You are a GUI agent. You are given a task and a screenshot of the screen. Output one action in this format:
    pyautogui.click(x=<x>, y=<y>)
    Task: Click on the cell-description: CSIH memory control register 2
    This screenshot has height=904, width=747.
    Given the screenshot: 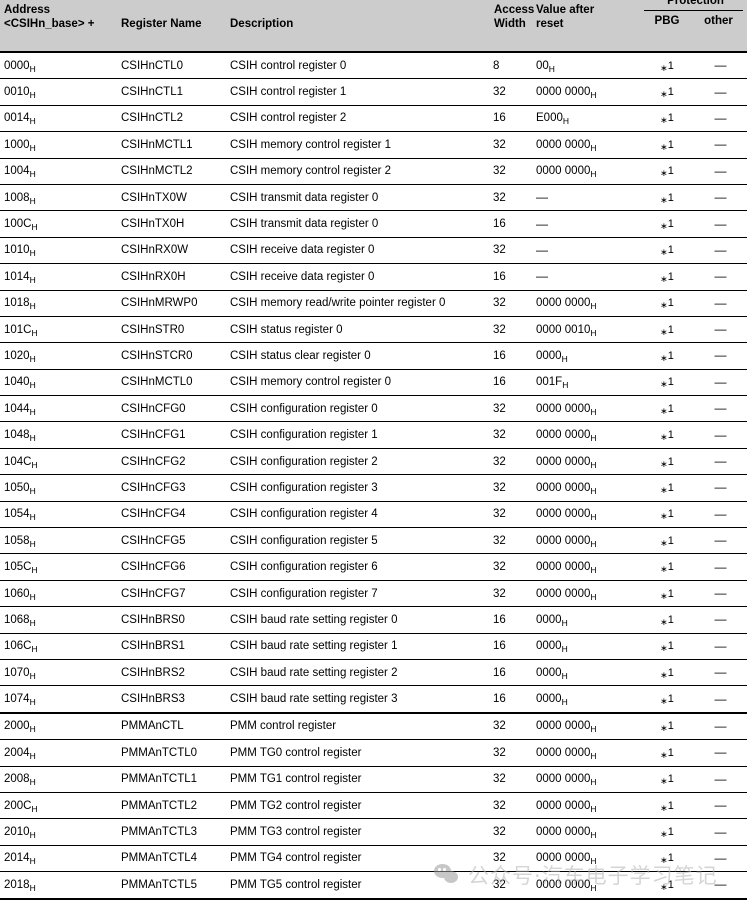 What is the action you would take?
    pyautogui.click(x=358, y=171)
    